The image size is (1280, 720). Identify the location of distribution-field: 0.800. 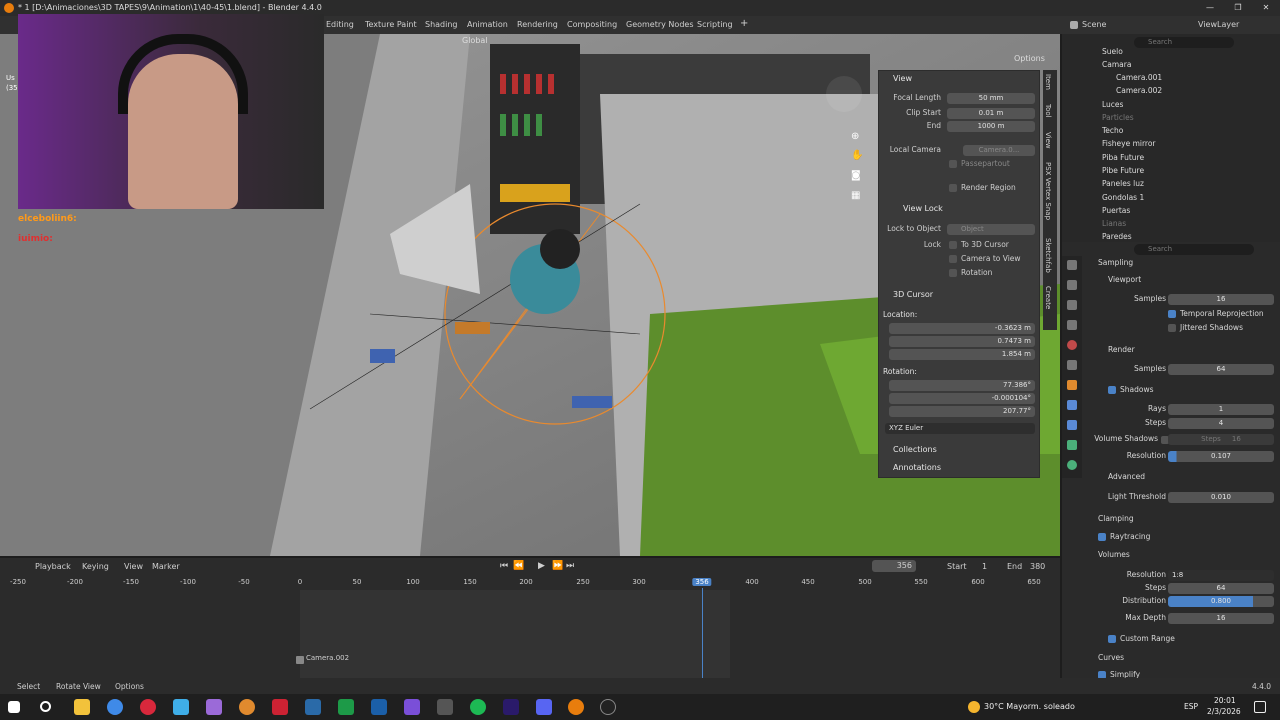
(1221, 601).